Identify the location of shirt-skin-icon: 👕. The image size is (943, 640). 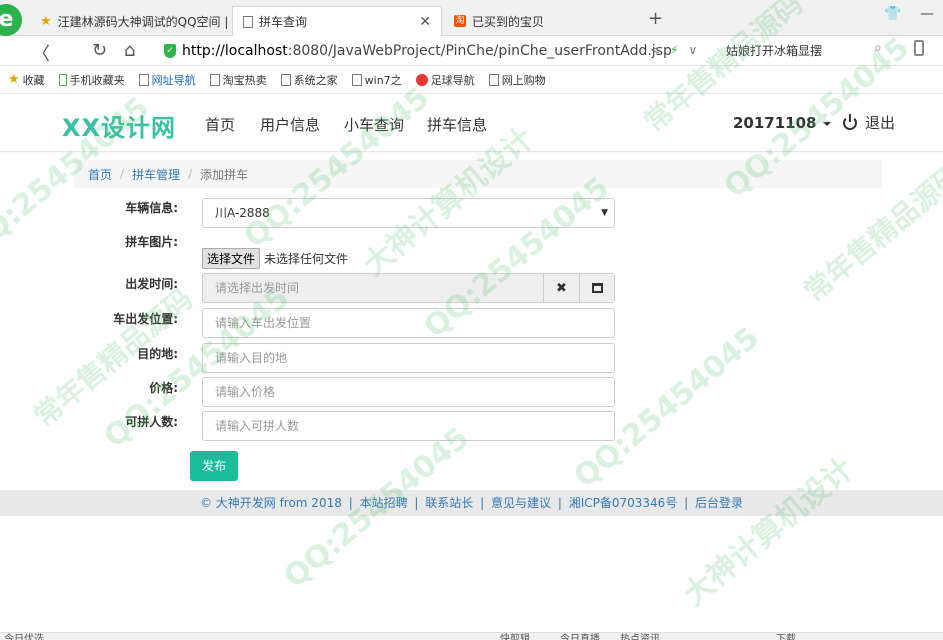
(892, 14).